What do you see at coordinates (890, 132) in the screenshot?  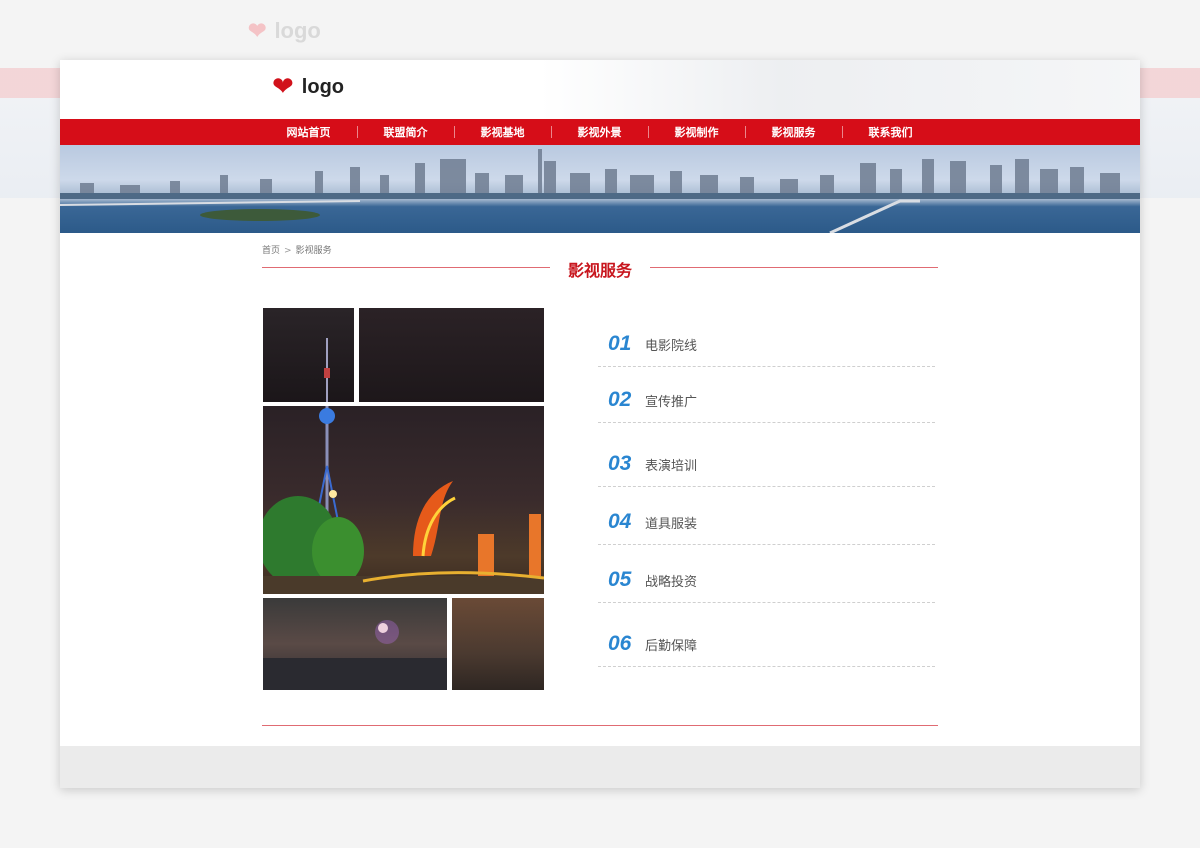 I see `nav-item-contact: 联系我们` at bounding box center [890, 132].